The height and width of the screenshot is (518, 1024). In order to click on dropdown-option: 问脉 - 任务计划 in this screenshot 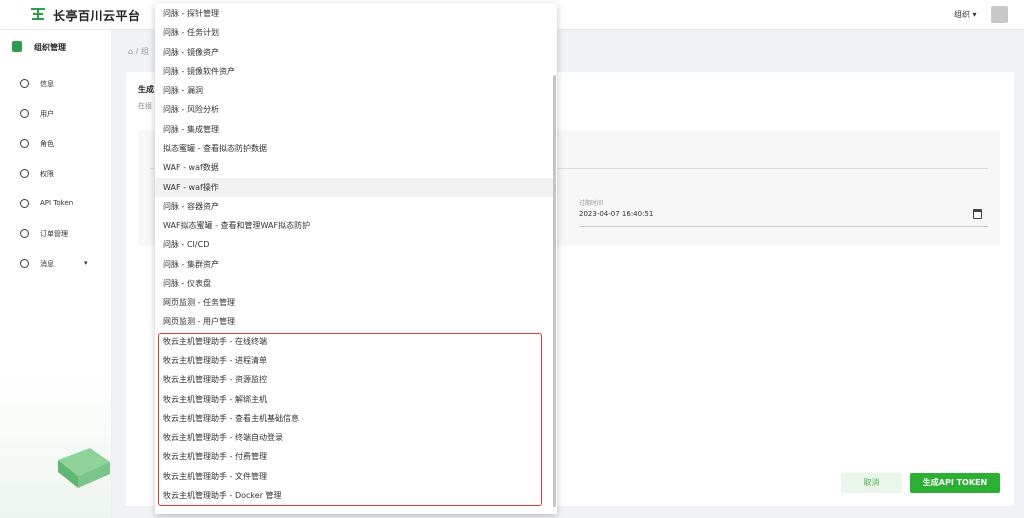, I will do `click(354, 32)`.